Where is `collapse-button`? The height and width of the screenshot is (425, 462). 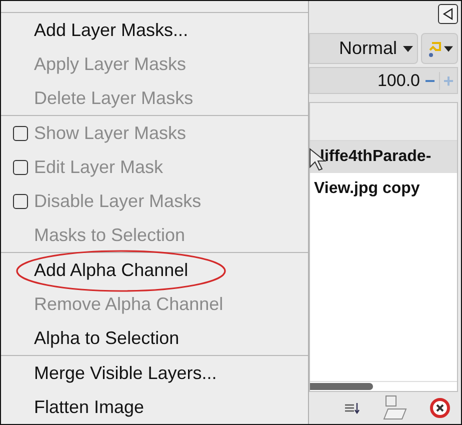
collapse-button is located at coordinates (448, 14).